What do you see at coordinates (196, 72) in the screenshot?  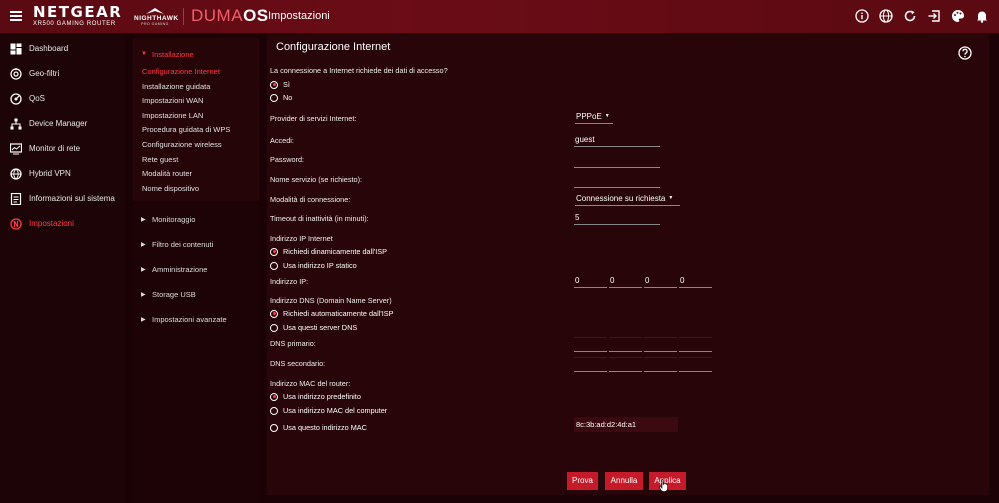 I see `submenu-item: Configurazione Internet` at bounding box center [196, 72].